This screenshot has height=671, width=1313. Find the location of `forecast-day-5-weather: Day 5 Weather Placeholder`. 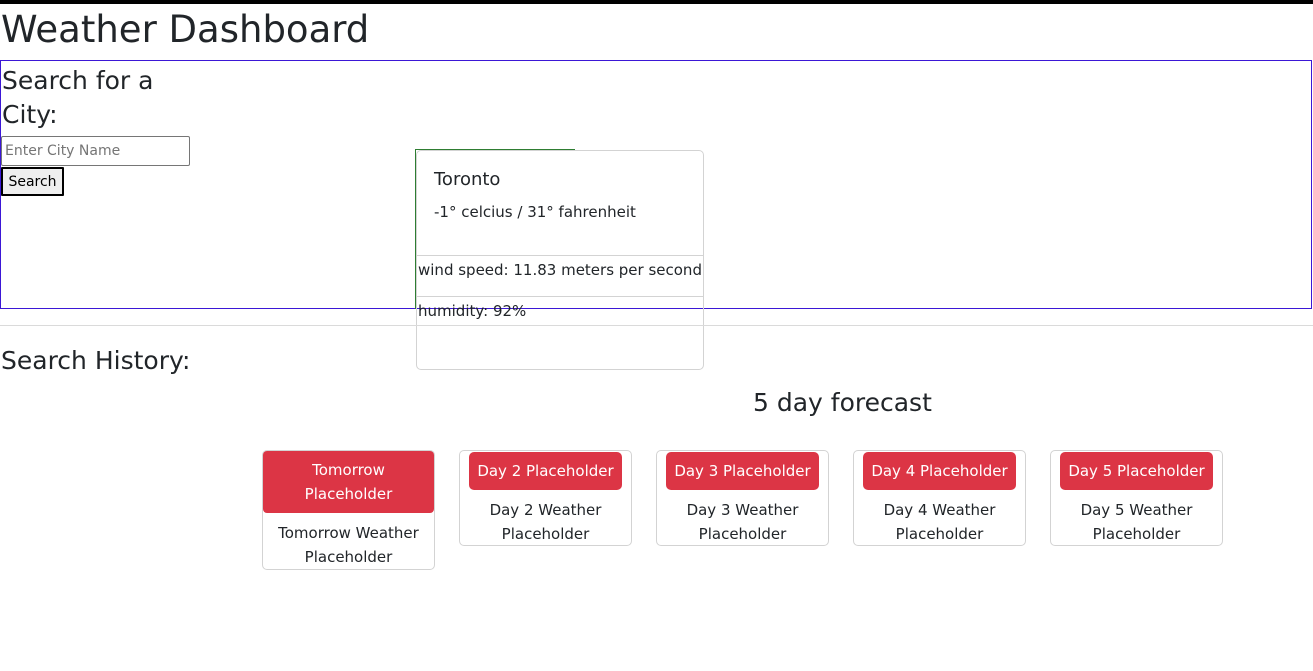

forecast-day-5-weather: Day 5 Weather Placeholder is located at coordinates (1136, 522).